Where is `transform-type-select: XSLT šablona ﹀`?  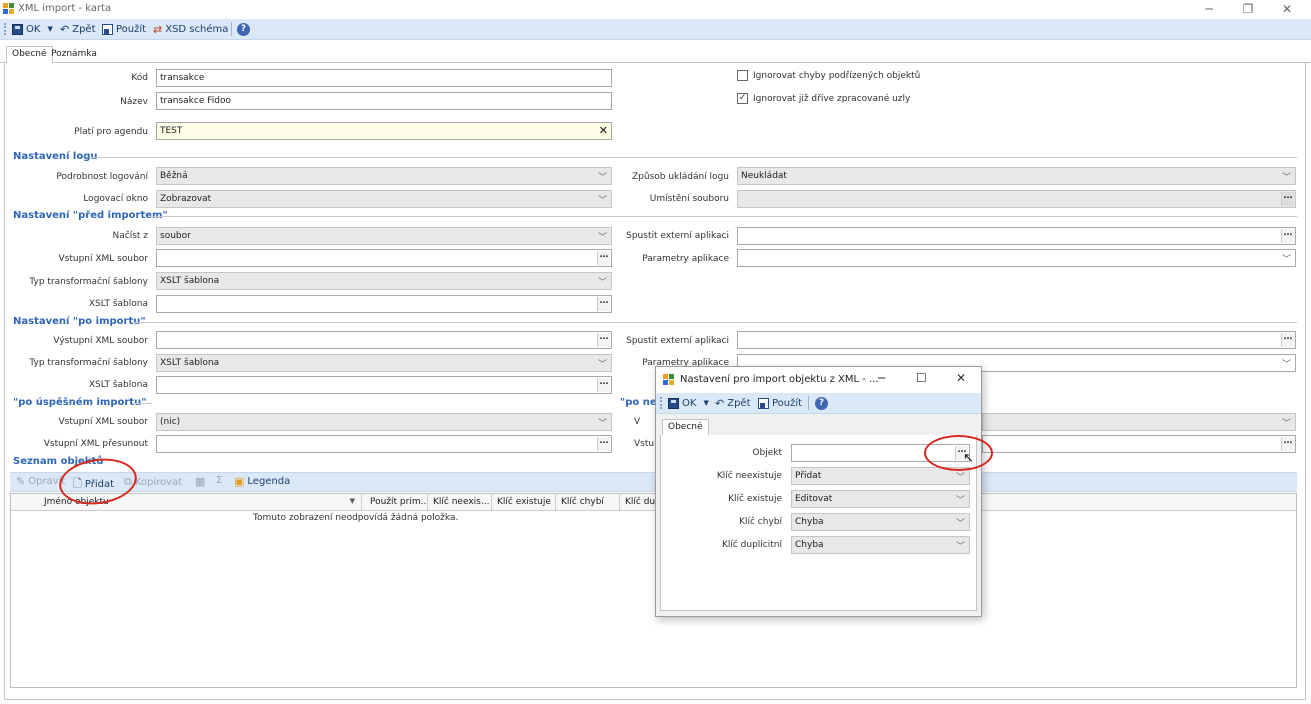 transform-type-select: XSLT šablona ﹀ is located at coordinates (384, 281).